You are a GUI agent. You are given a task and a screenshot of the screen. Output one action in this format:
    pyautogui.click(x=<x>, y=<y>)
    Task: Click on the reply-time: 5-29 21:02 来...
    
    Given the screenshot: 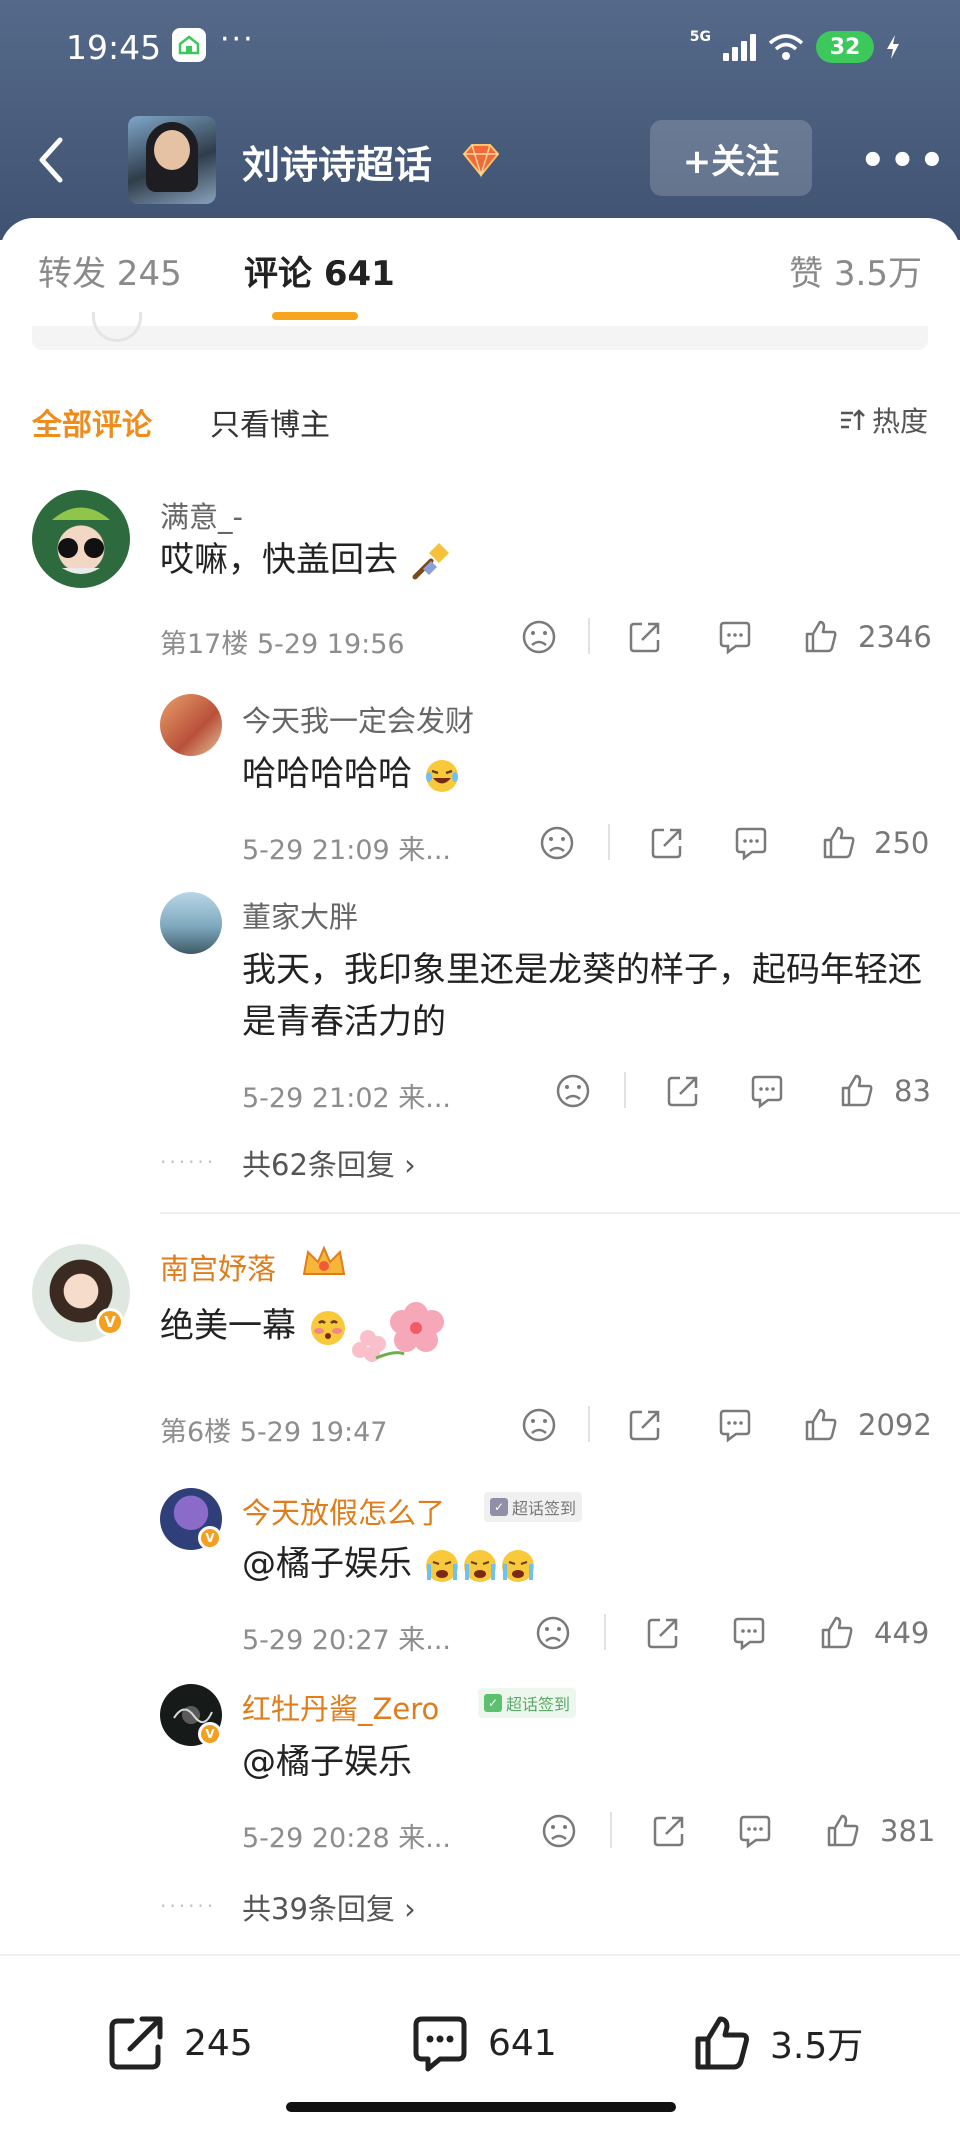 What is the action you would take?
    pyautogui.click(x=346, y=1098)
    